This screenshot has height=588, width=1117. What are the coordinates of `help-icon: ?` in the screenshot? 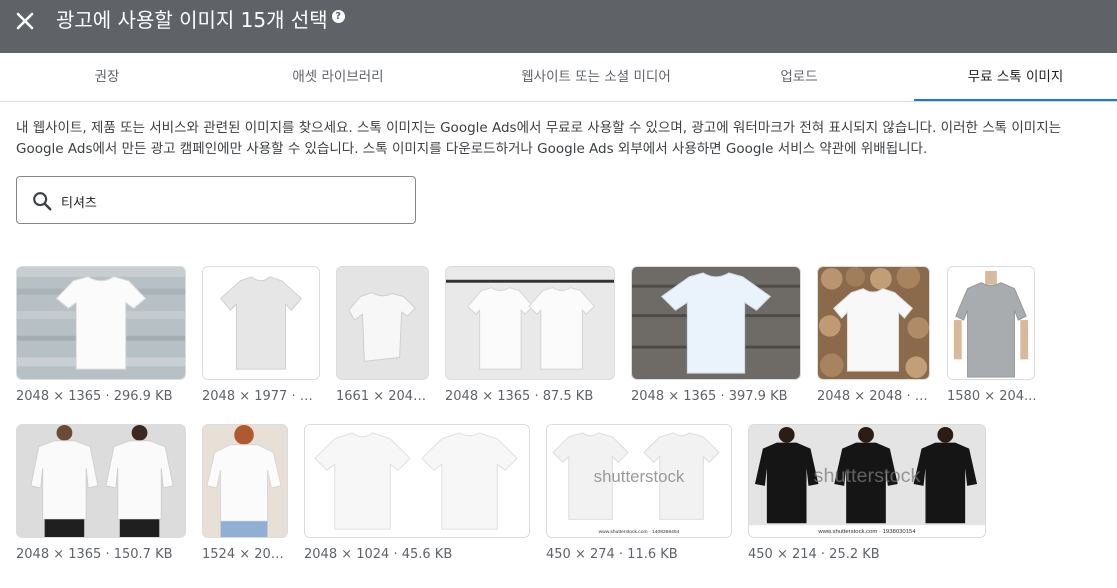 It's located at (338, 16).